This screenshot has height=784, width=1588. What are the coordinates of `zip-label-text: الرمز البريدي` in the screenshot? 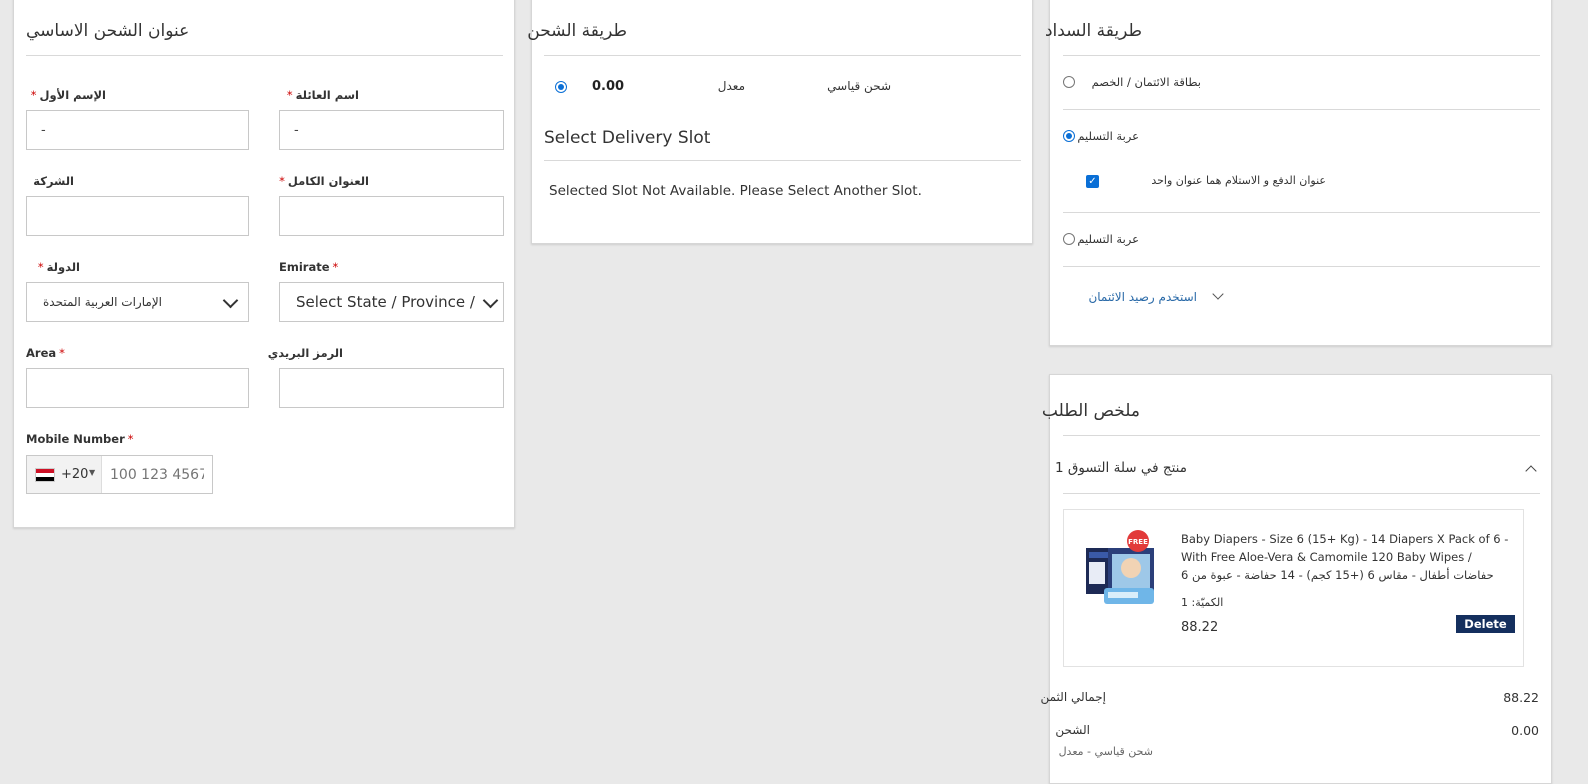 It's located at (305, 353).